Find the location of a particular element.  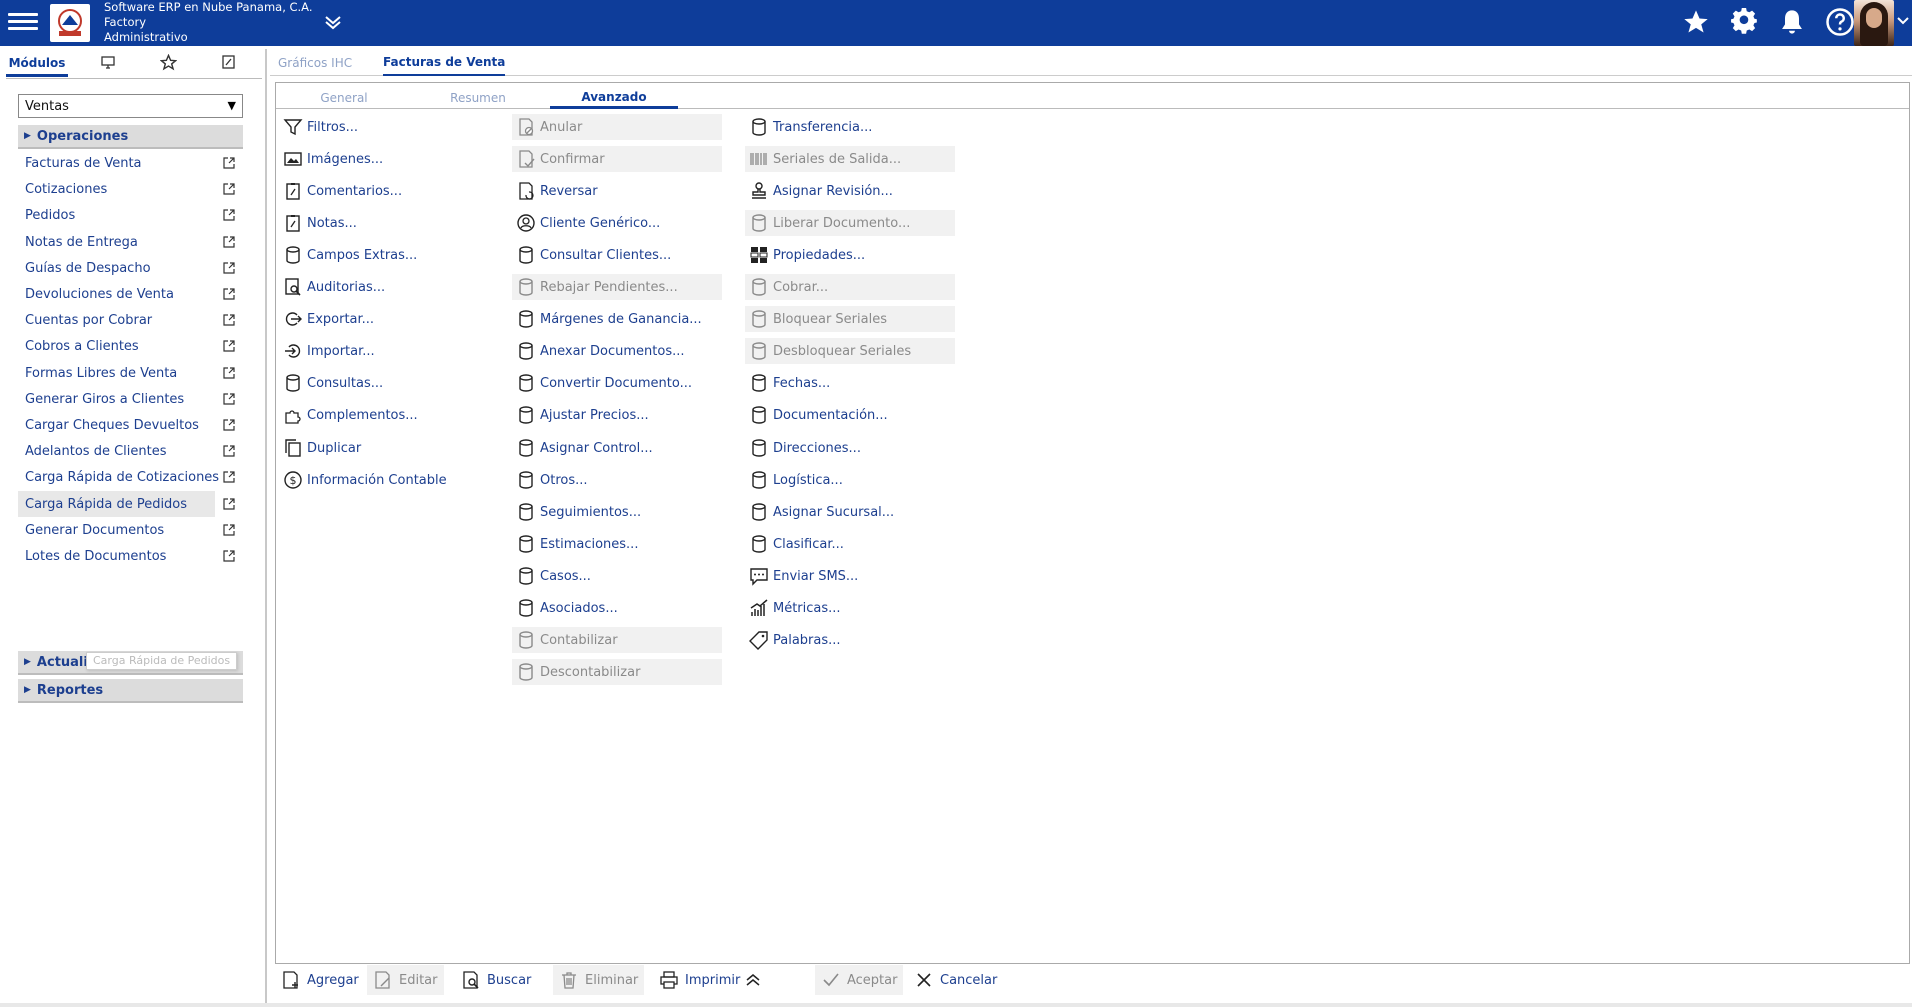

menu-item: Carga Rápida de Cotizaciones is located at coordinates (130, 477).